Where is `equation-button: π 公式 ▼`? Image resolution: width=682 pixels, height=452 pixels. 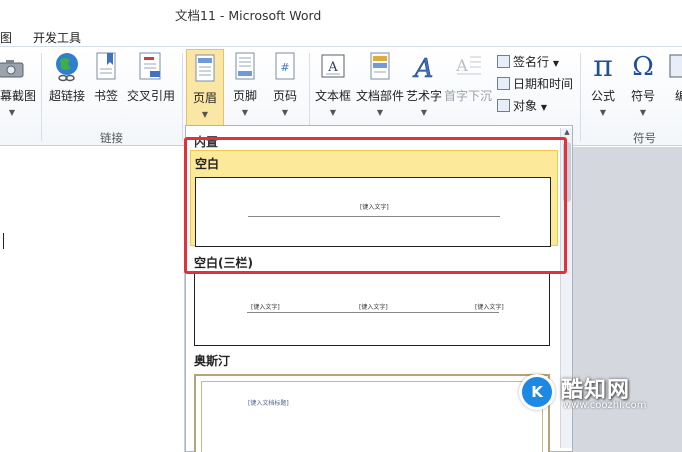
equation-button: π 公式 ▼ is located at coordinates (603, 83).